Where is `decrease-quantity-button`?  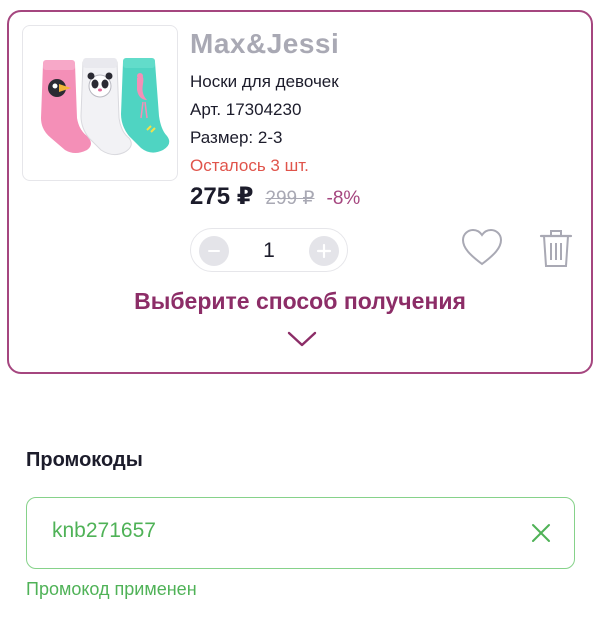
decrease-quantity-button is located at coordinates (214, 251).